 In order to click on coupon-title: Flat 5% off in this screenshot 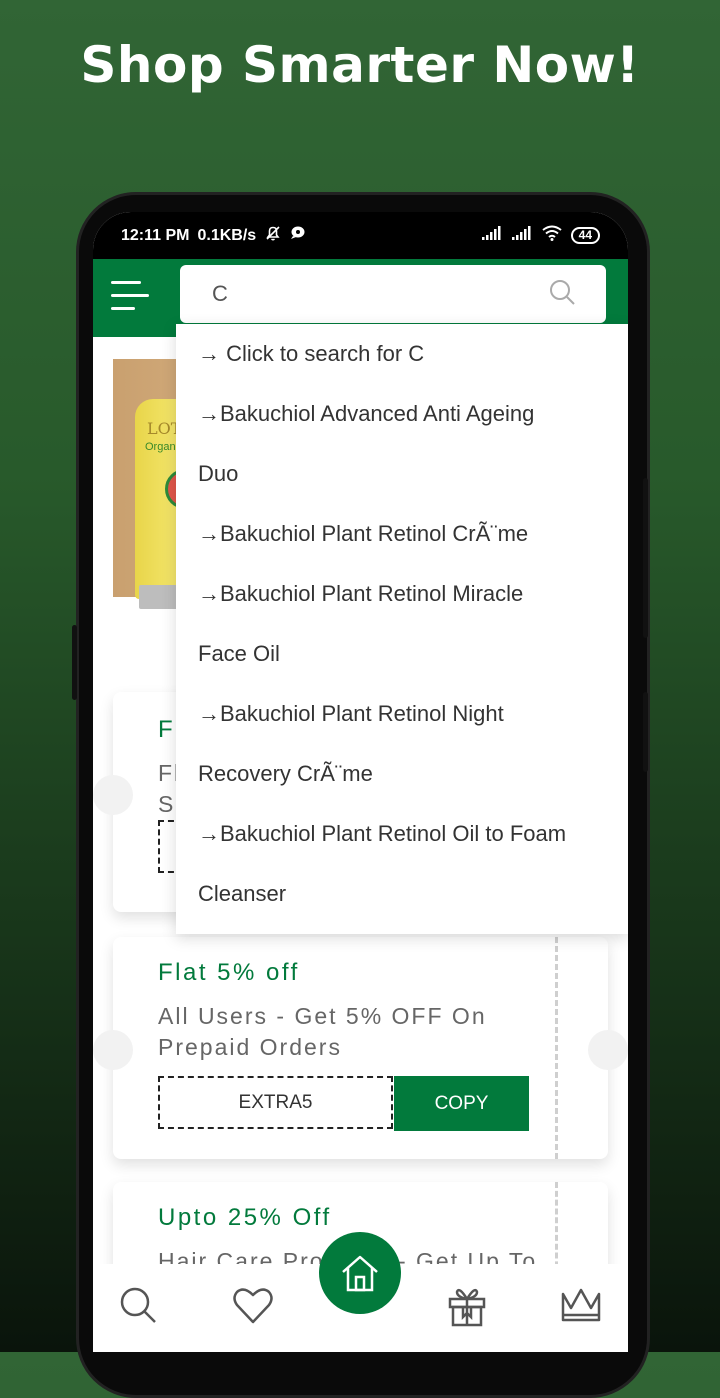, I will do `click(229, 972)`.